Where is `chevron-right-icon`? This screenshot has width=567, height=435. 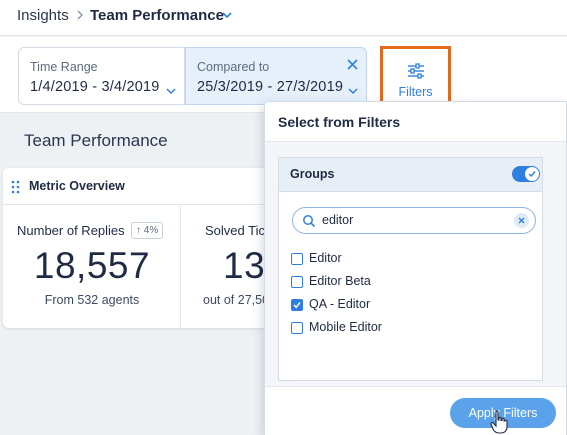
chevron-right-icon is located at coordinates (80, 15).